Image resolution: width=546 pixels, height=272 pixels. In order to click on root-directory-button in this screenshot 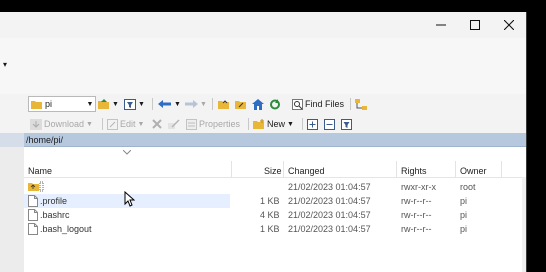, I will do `click(241, 104)`.